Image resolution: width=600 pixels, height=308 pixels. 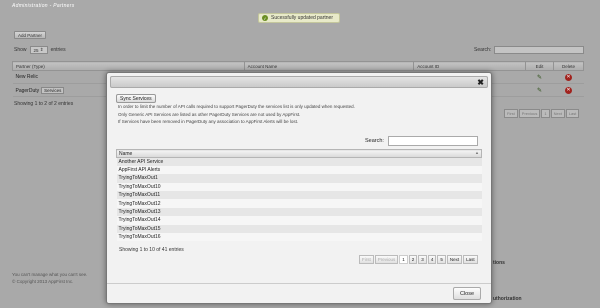 What do you see at coordinates (43, 6) in the screenshot?
I see `page-title: Administration - Partners` at bounding box center [43, 6].